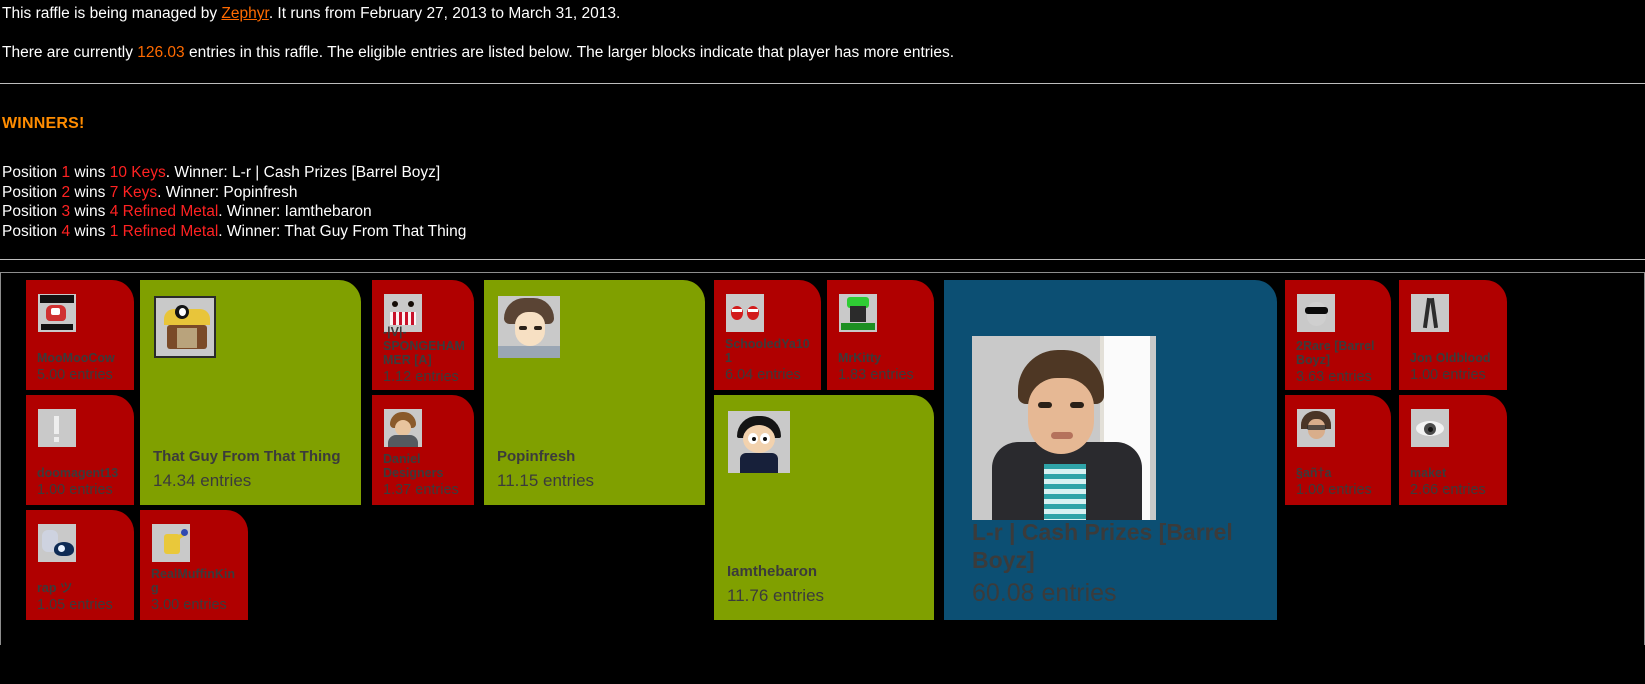 The image size is (1645, 684). Describe the element at coordinates (80, 335) in the screenshot. I see `entry-tile-moomoocow: MooMooCow 5.00 entries` at that location.